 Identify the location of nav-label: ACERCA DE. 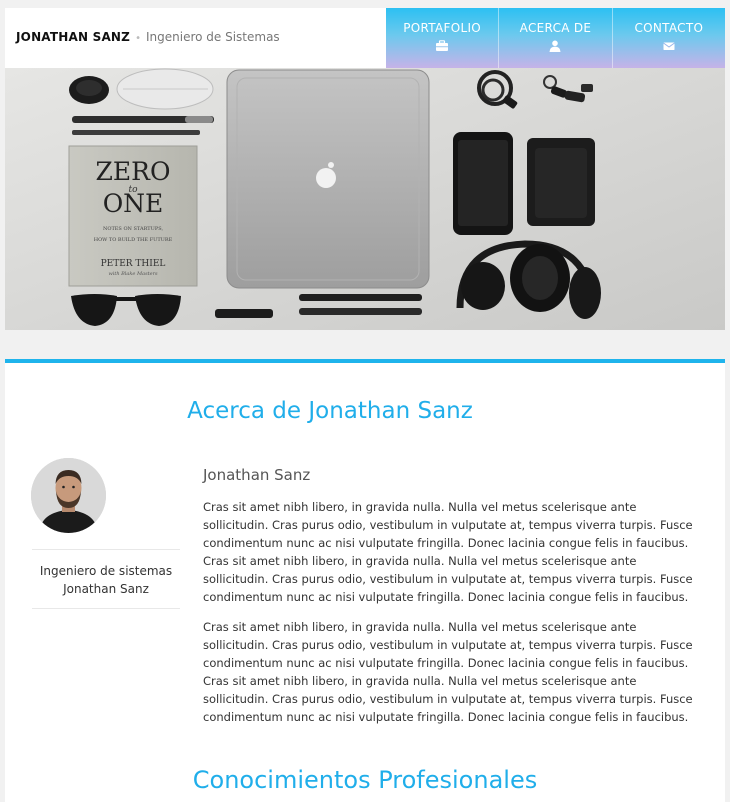
(555, 28).